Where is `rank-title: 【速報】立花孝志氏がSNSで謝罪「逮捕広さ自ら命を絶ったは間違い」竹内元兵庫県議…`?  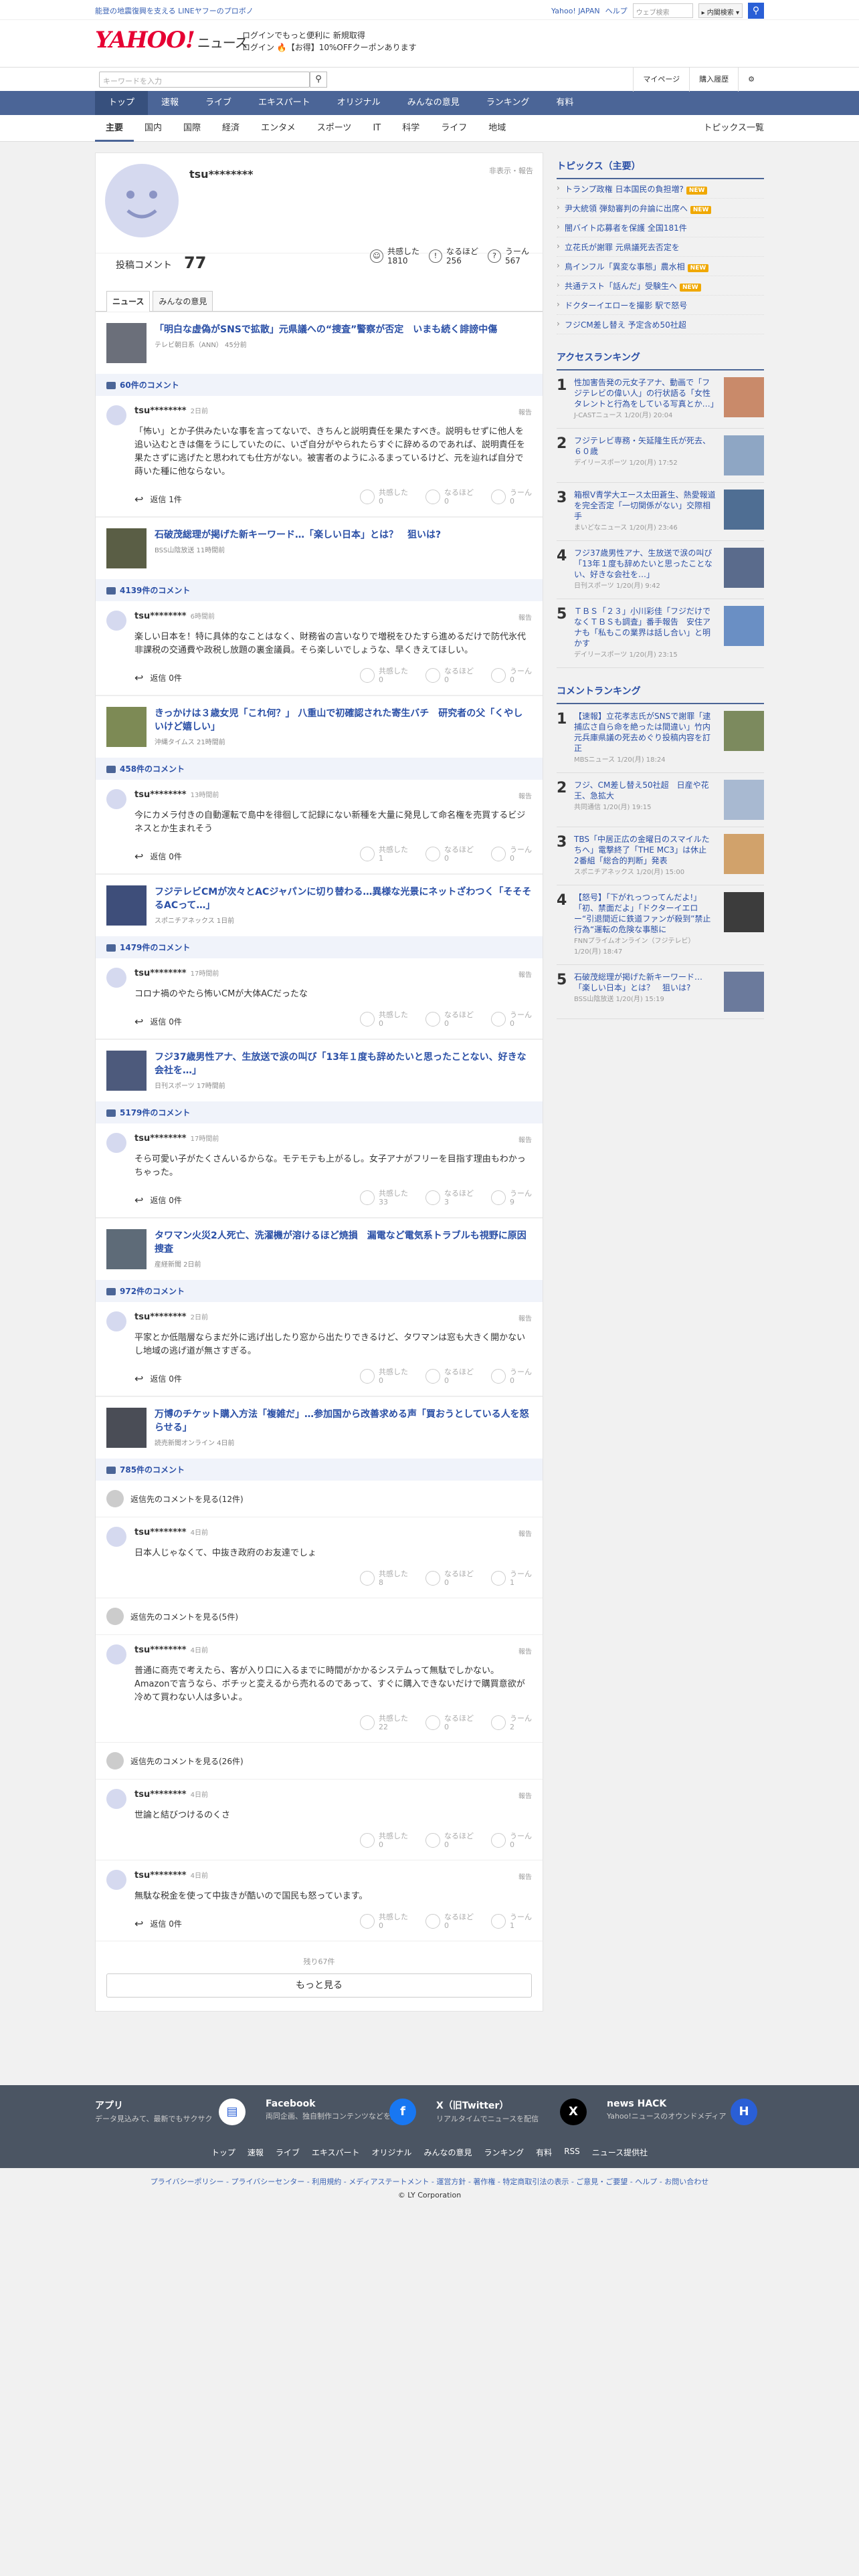
rank-title: 【速報】立花孝志氏がSNSで謝罪「逮捕広さ自ら命を絶ったは間違い」竹内元兵庫県議… is located at coordinates (642, 732).